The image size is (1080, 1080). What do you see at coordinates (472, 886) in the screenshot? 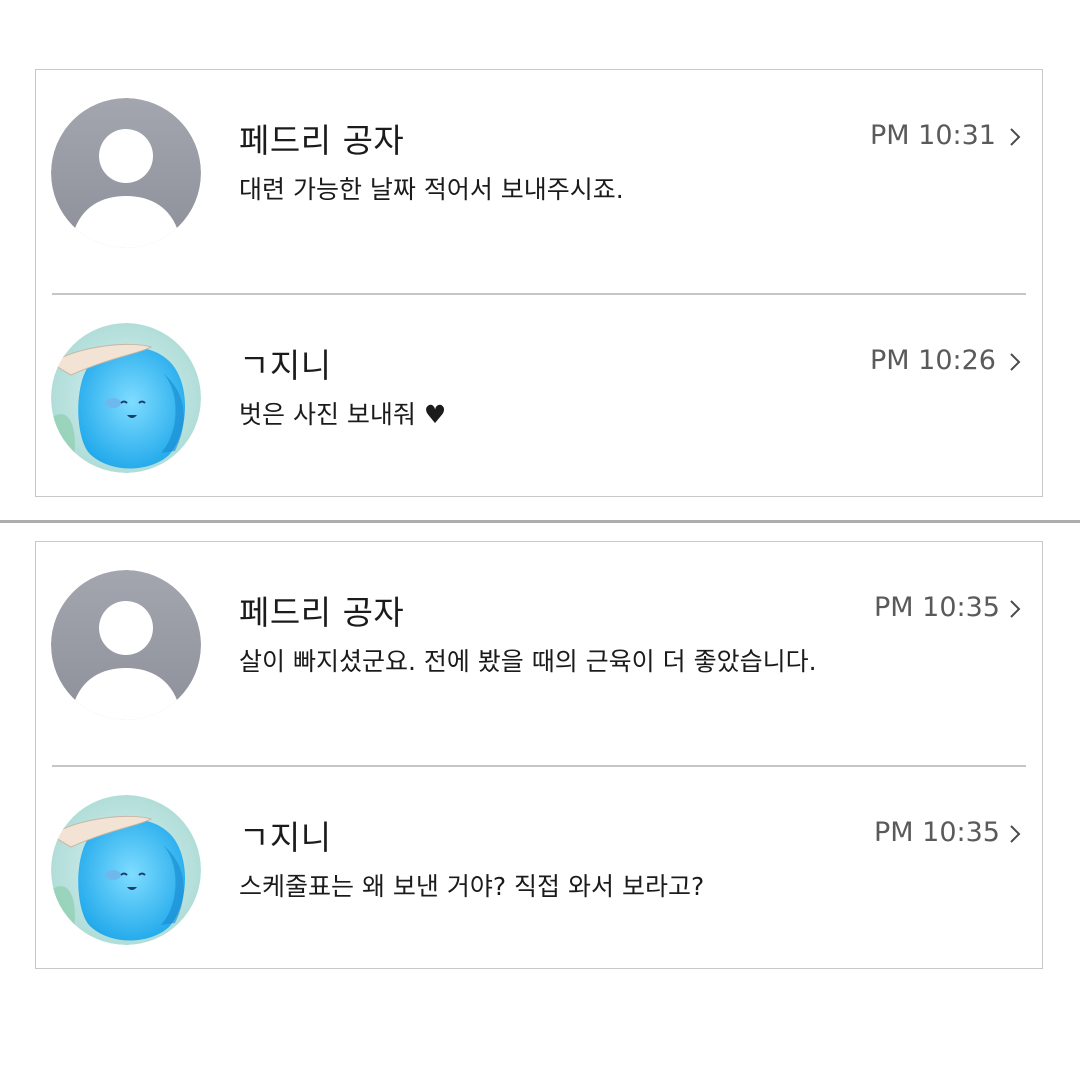
I see `message-preview: 스케줄표는 왜 보낸 거야? 직접 와서 보라고?` at bounding box center [472, 886].